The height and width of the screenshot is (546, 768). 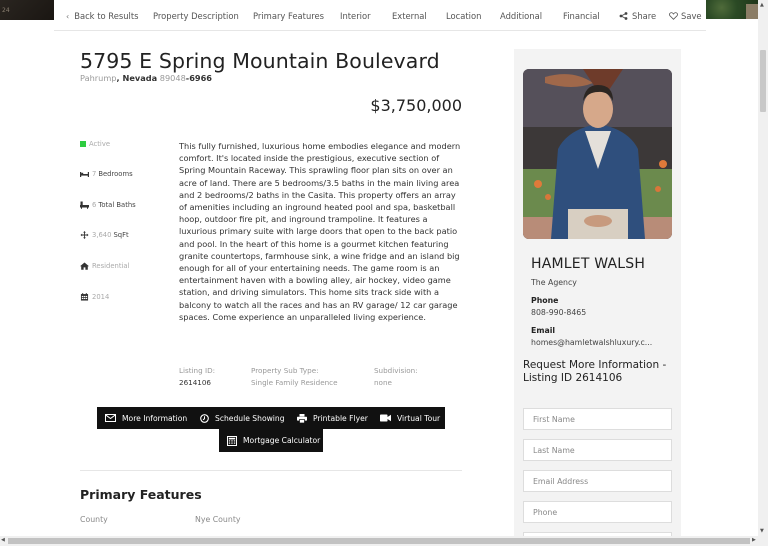 I want to click on virtual-tour-label: Virtual Tour, so click(x=419, y=418).